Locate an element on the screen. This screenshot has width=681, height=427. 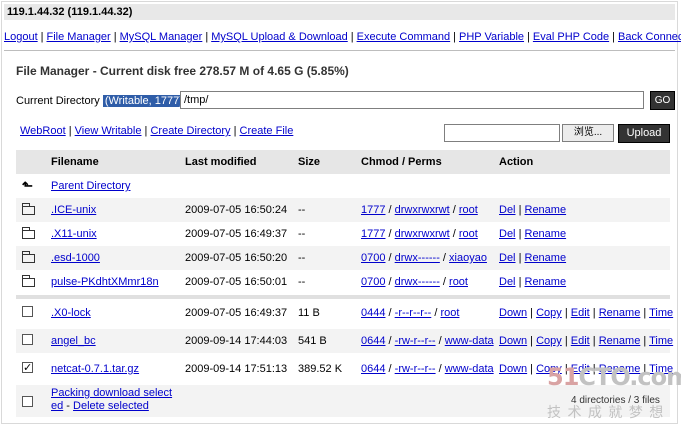
owner-link: xiaoyao is located at coordinates (468, 258).